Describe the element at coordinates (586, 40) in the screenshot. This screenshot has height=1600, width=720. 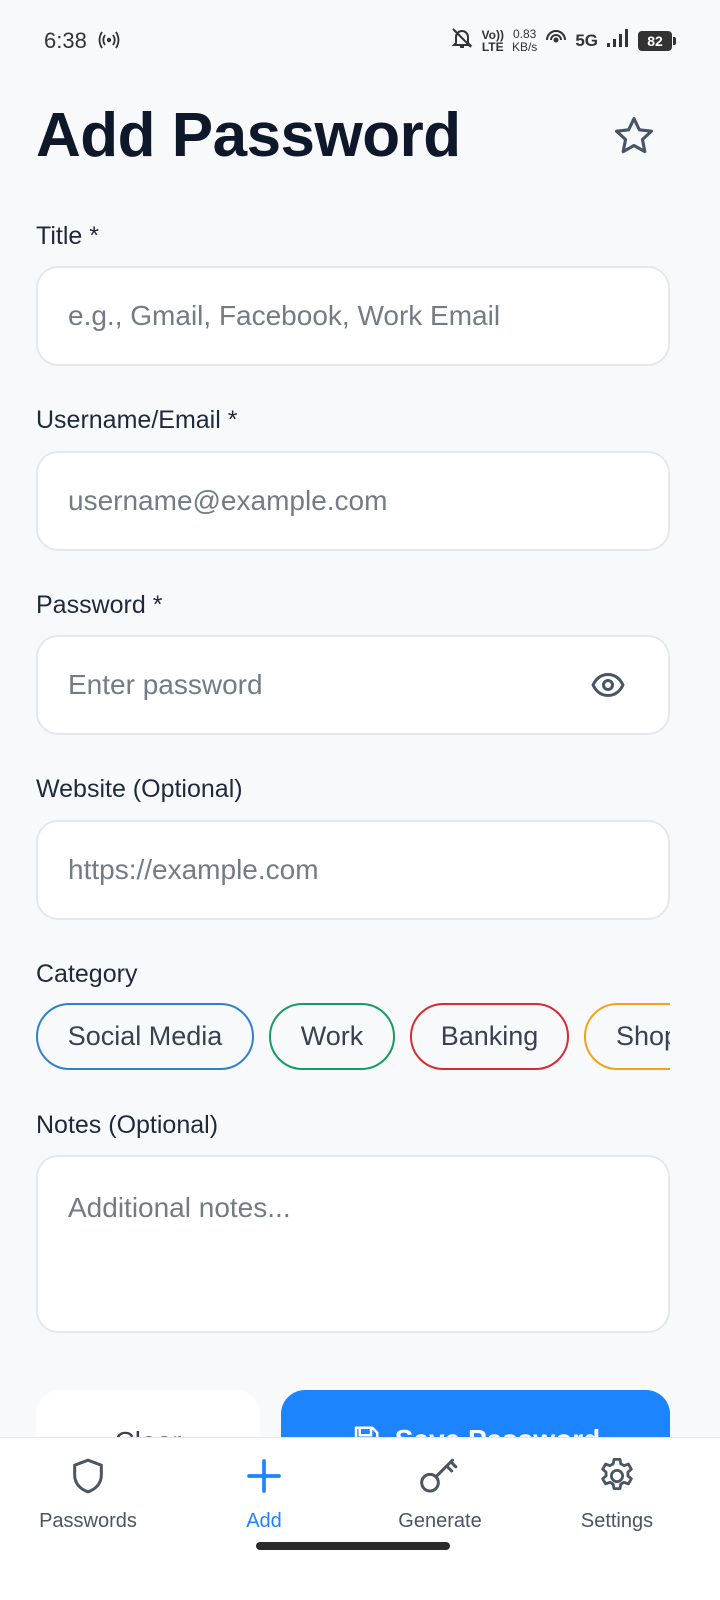
I see `network-type: 5G` at that location.